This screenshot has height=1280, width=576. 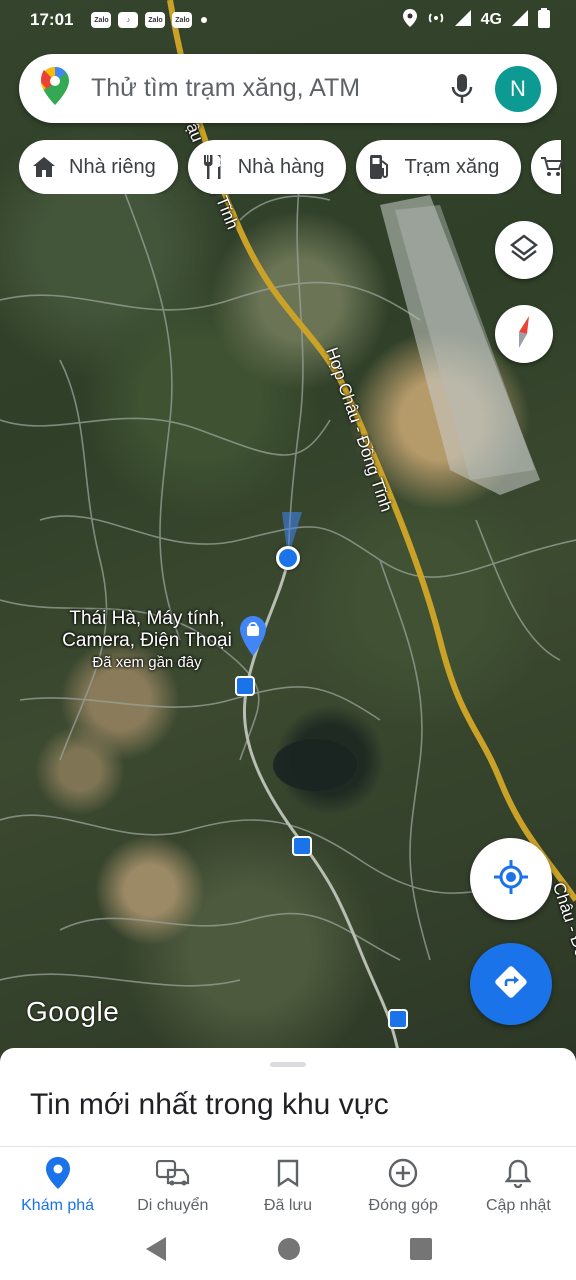 I want to click on nav-saved: Đã lưu, so click(x=287, y=1184).